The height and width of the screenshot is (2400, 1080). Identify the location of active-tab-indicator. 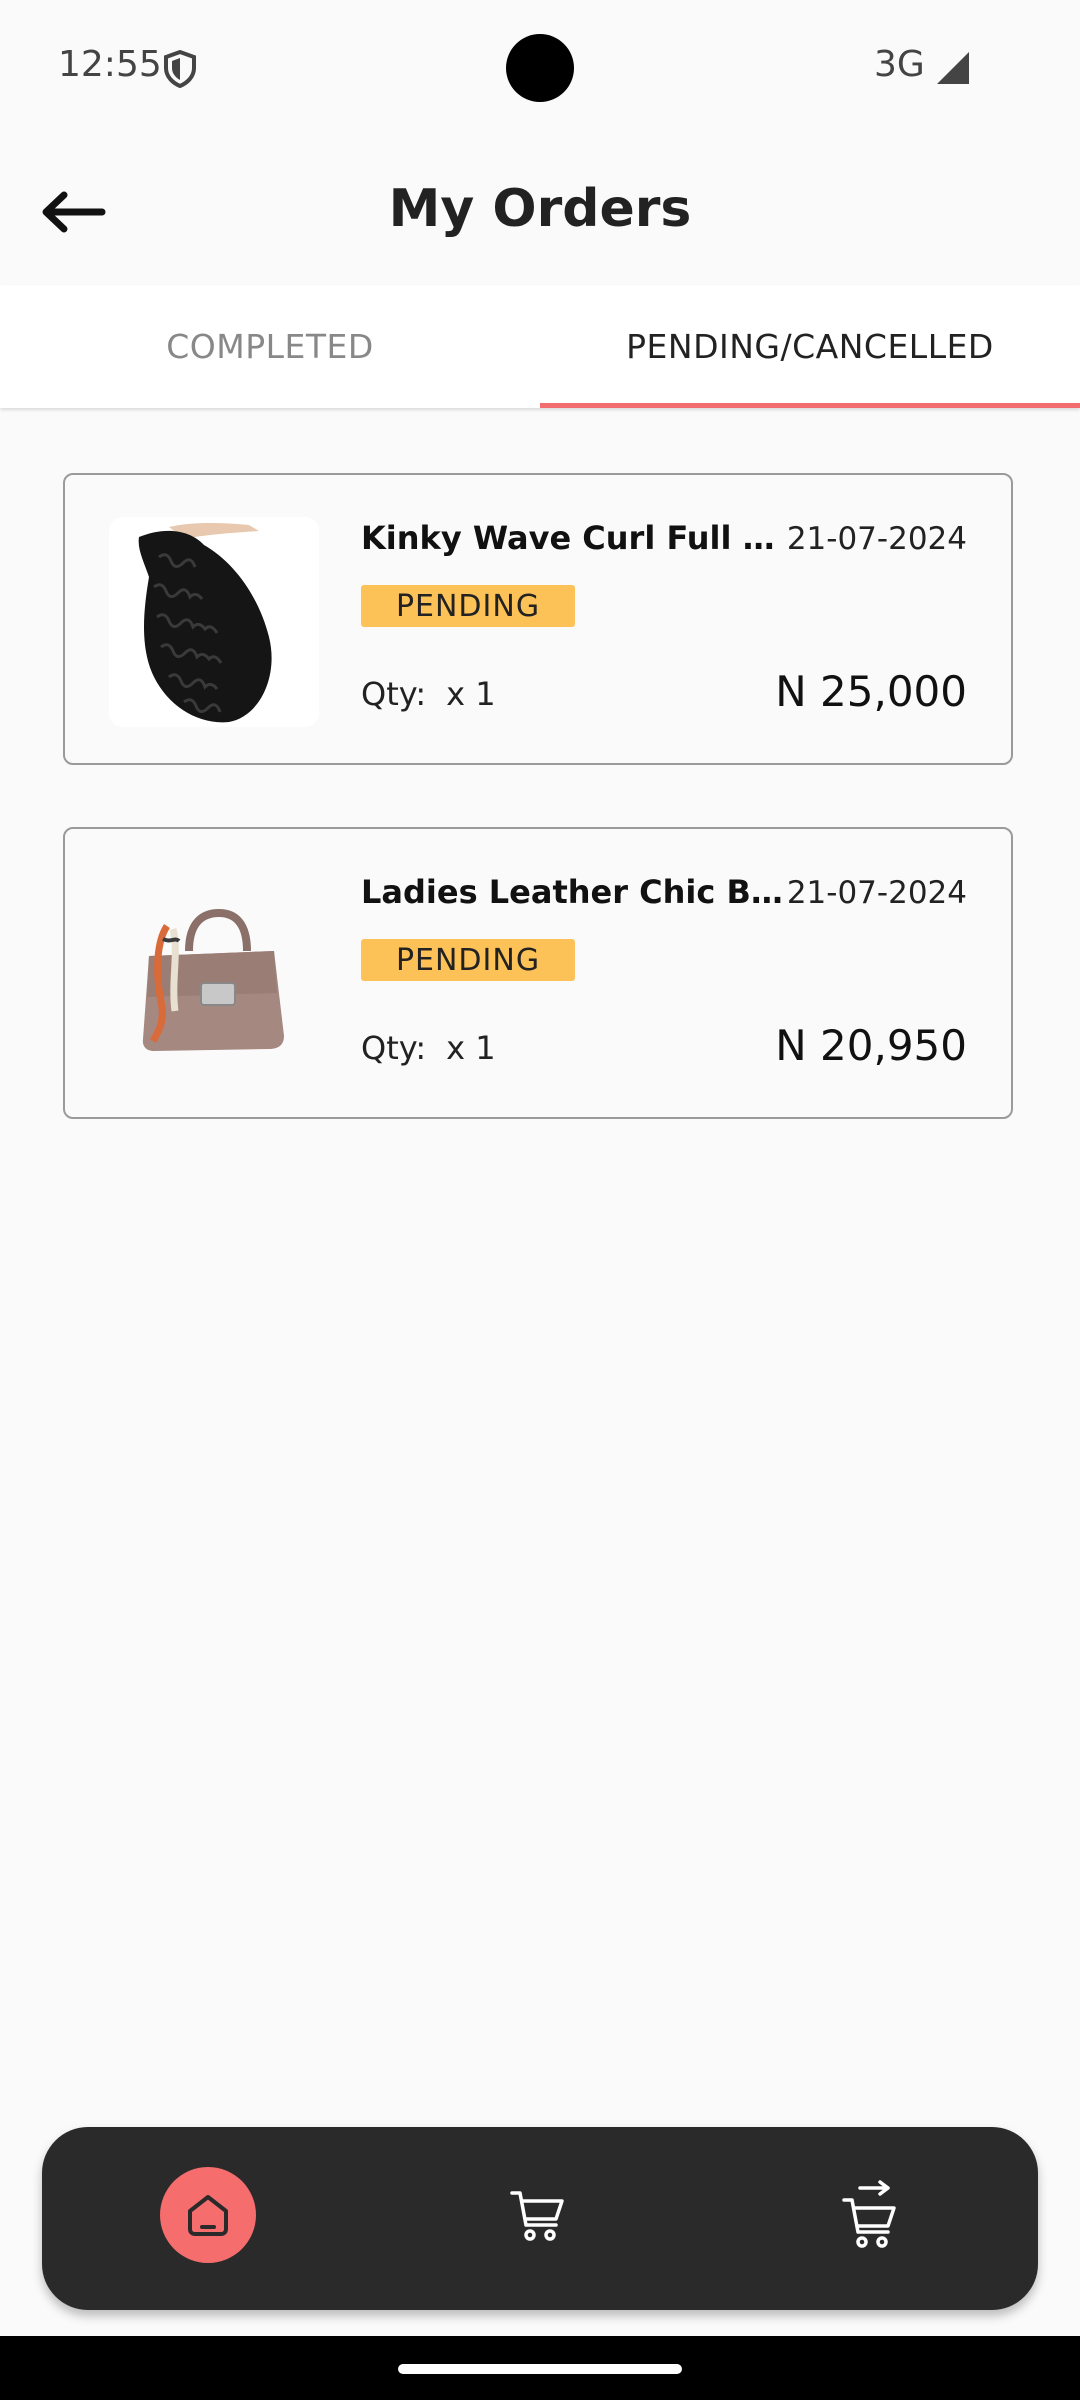
(810, 405).